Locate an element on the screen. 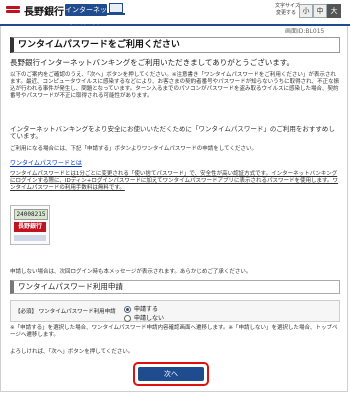  font-size-small-button: 小 is located at coordinates (306, 11).